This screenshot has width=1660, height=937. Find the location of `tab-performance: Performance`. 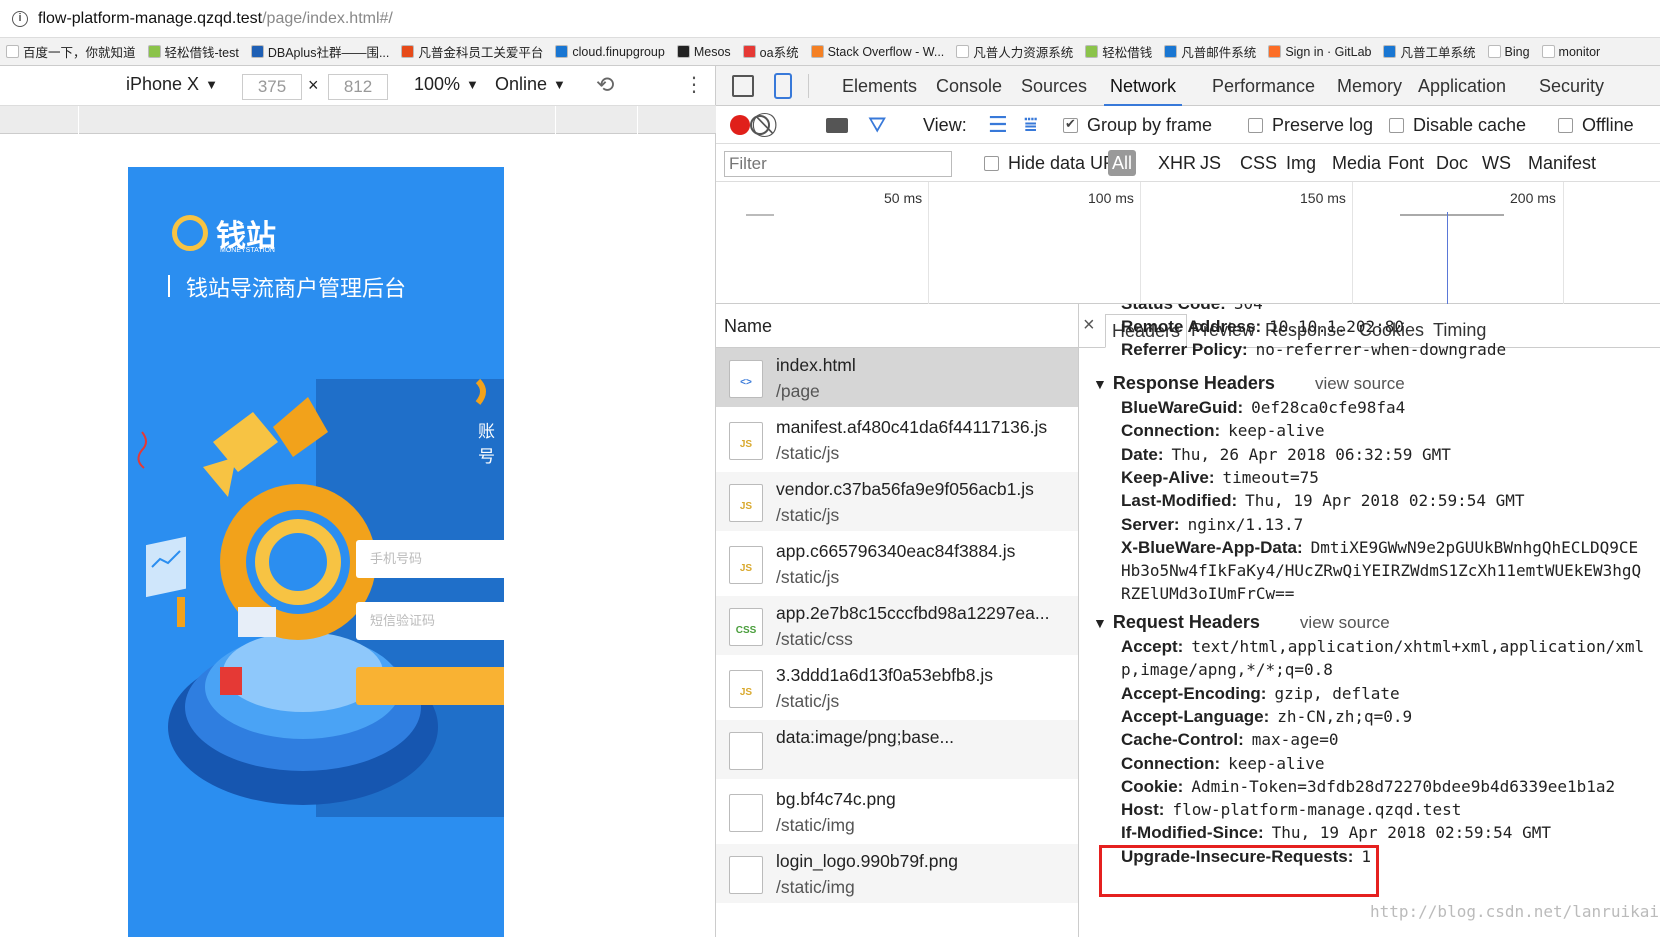

tab-performance: Performance is located at coordinates (1263, 86).